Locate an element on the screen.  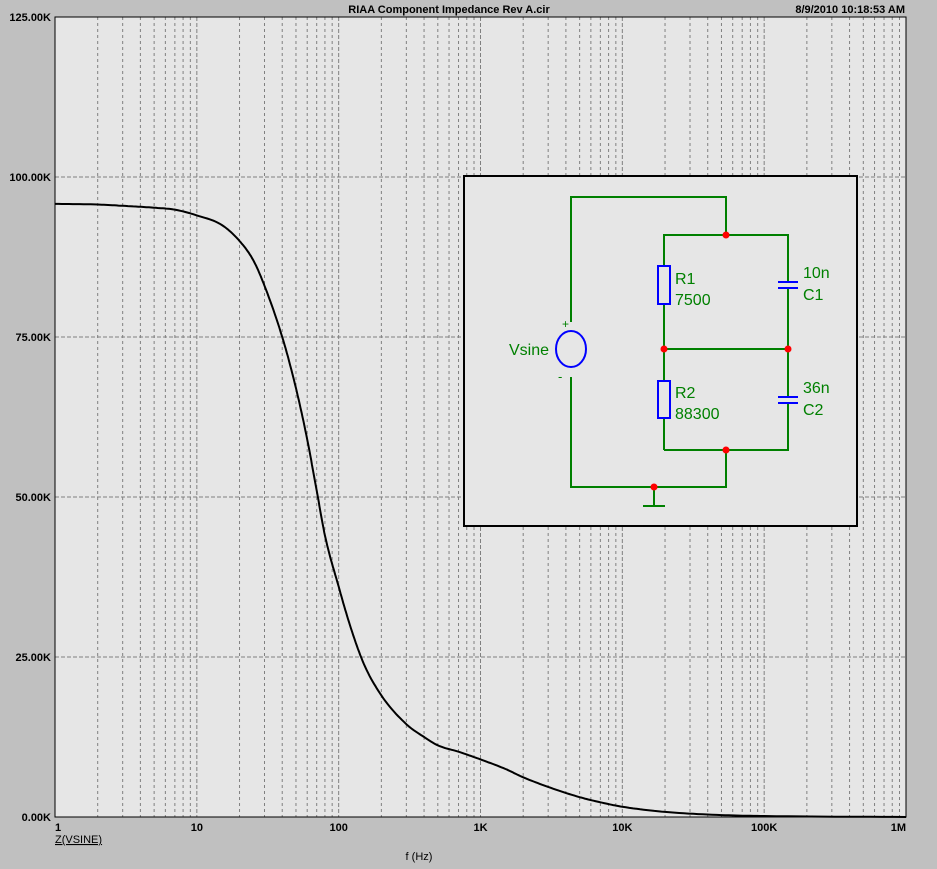
y-tick-label: 100.00K is located at coordinates (30, 178).